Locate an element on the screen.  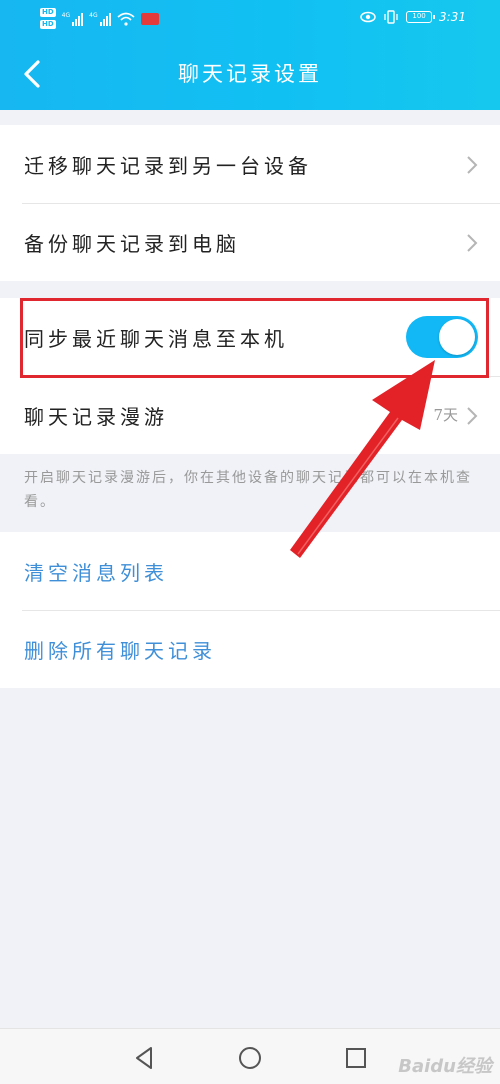
annotation-arrow-icon is located at coordinates (362, 459).